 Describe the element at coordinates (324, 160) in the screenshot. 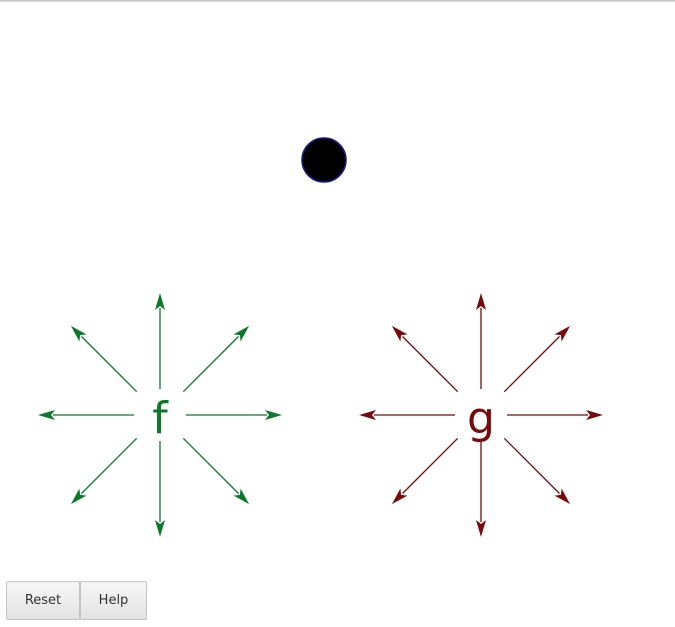

I see `ball` at that location.